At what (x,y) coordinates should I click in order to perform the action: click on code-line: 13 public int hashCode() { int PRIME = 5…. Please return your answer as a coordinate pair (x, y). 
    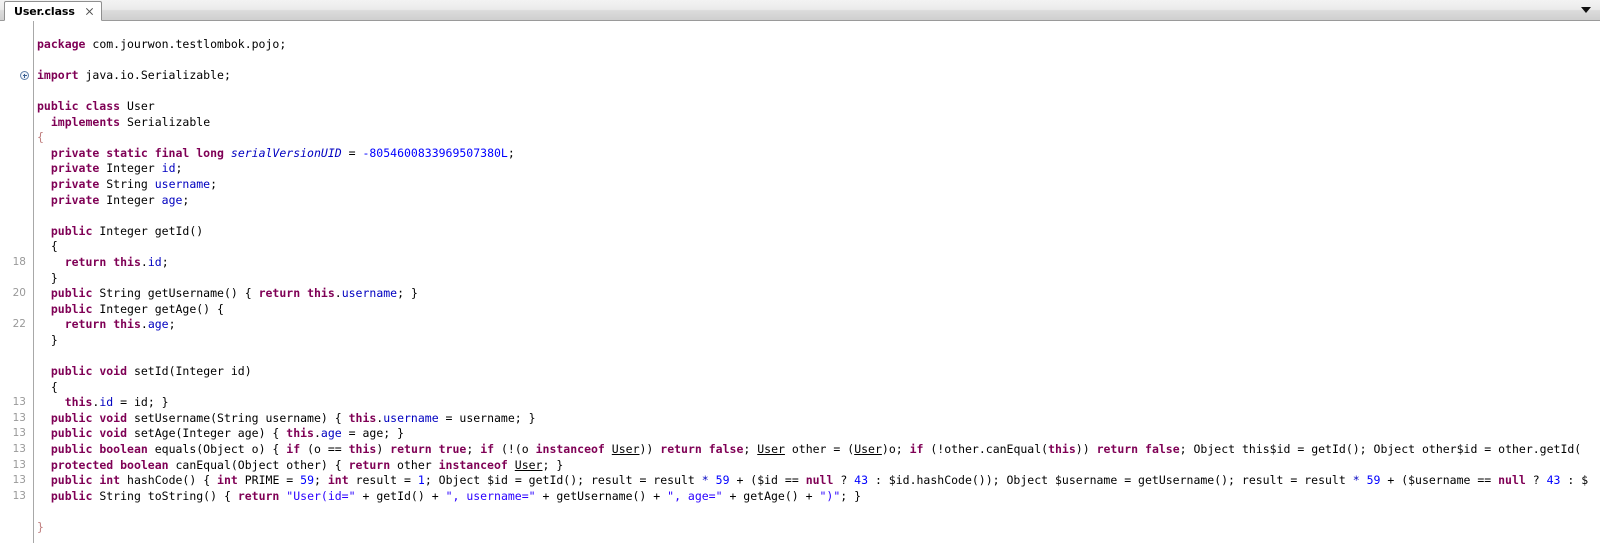
    Looking at the image, I should click on (800, 481).